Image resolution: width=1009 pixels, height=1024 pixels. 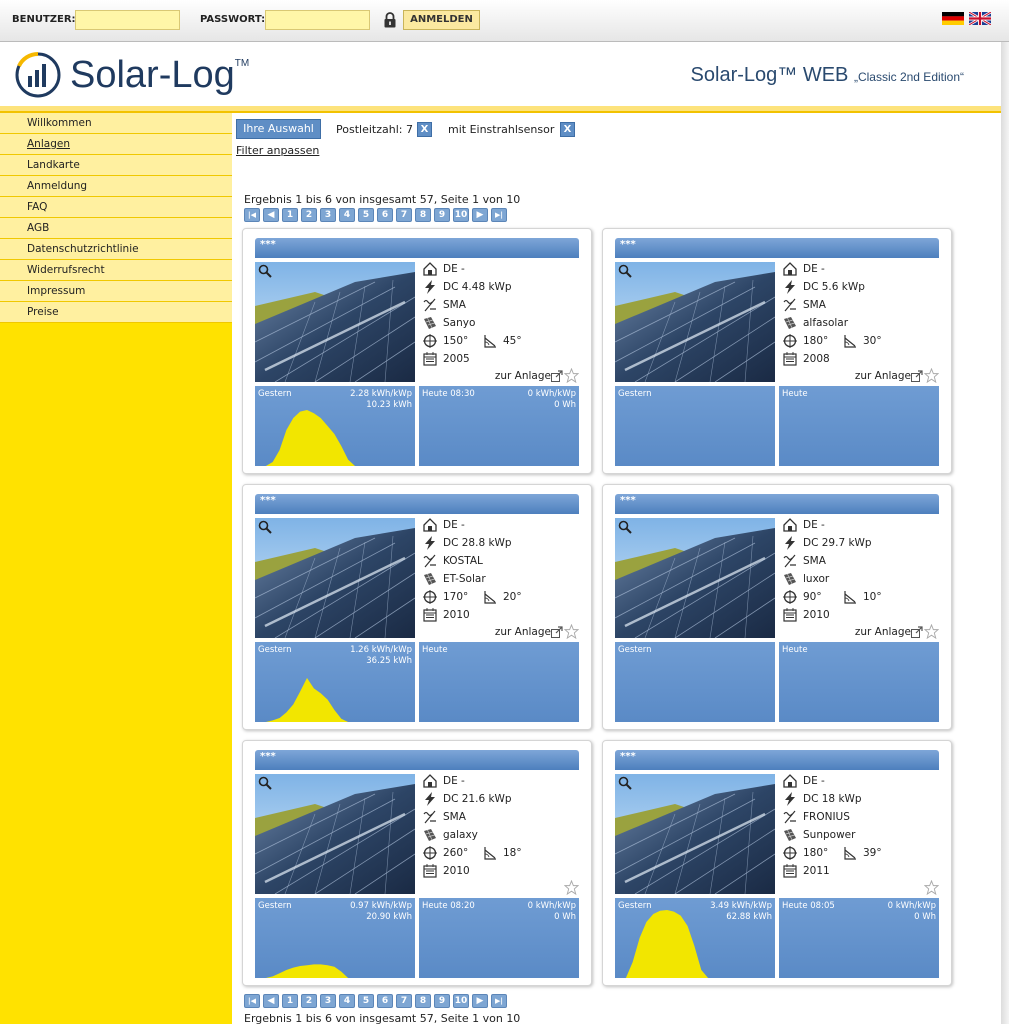 What do you see at coordinates (859, 938) in the screenshot?
I see `today-panel: Heute 08:05 0 kWh/kWp 0 Wh` at bounding box center [859, 938].